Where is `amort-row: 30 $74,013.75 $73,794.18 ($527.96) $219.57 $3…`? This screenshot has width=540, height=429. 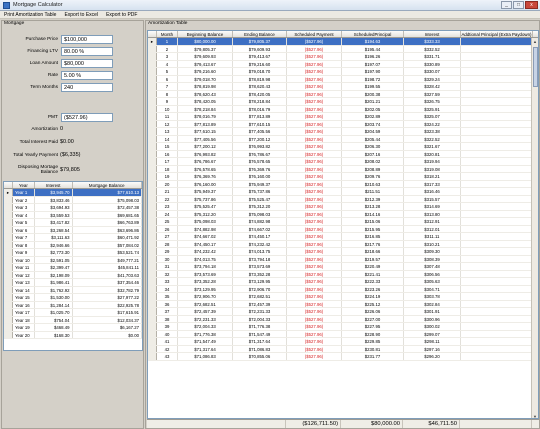
amort-row: 30 $74,013.75 $73,794.18 ($527.96) $219.57 $3… is located at coordinates (343, 259).